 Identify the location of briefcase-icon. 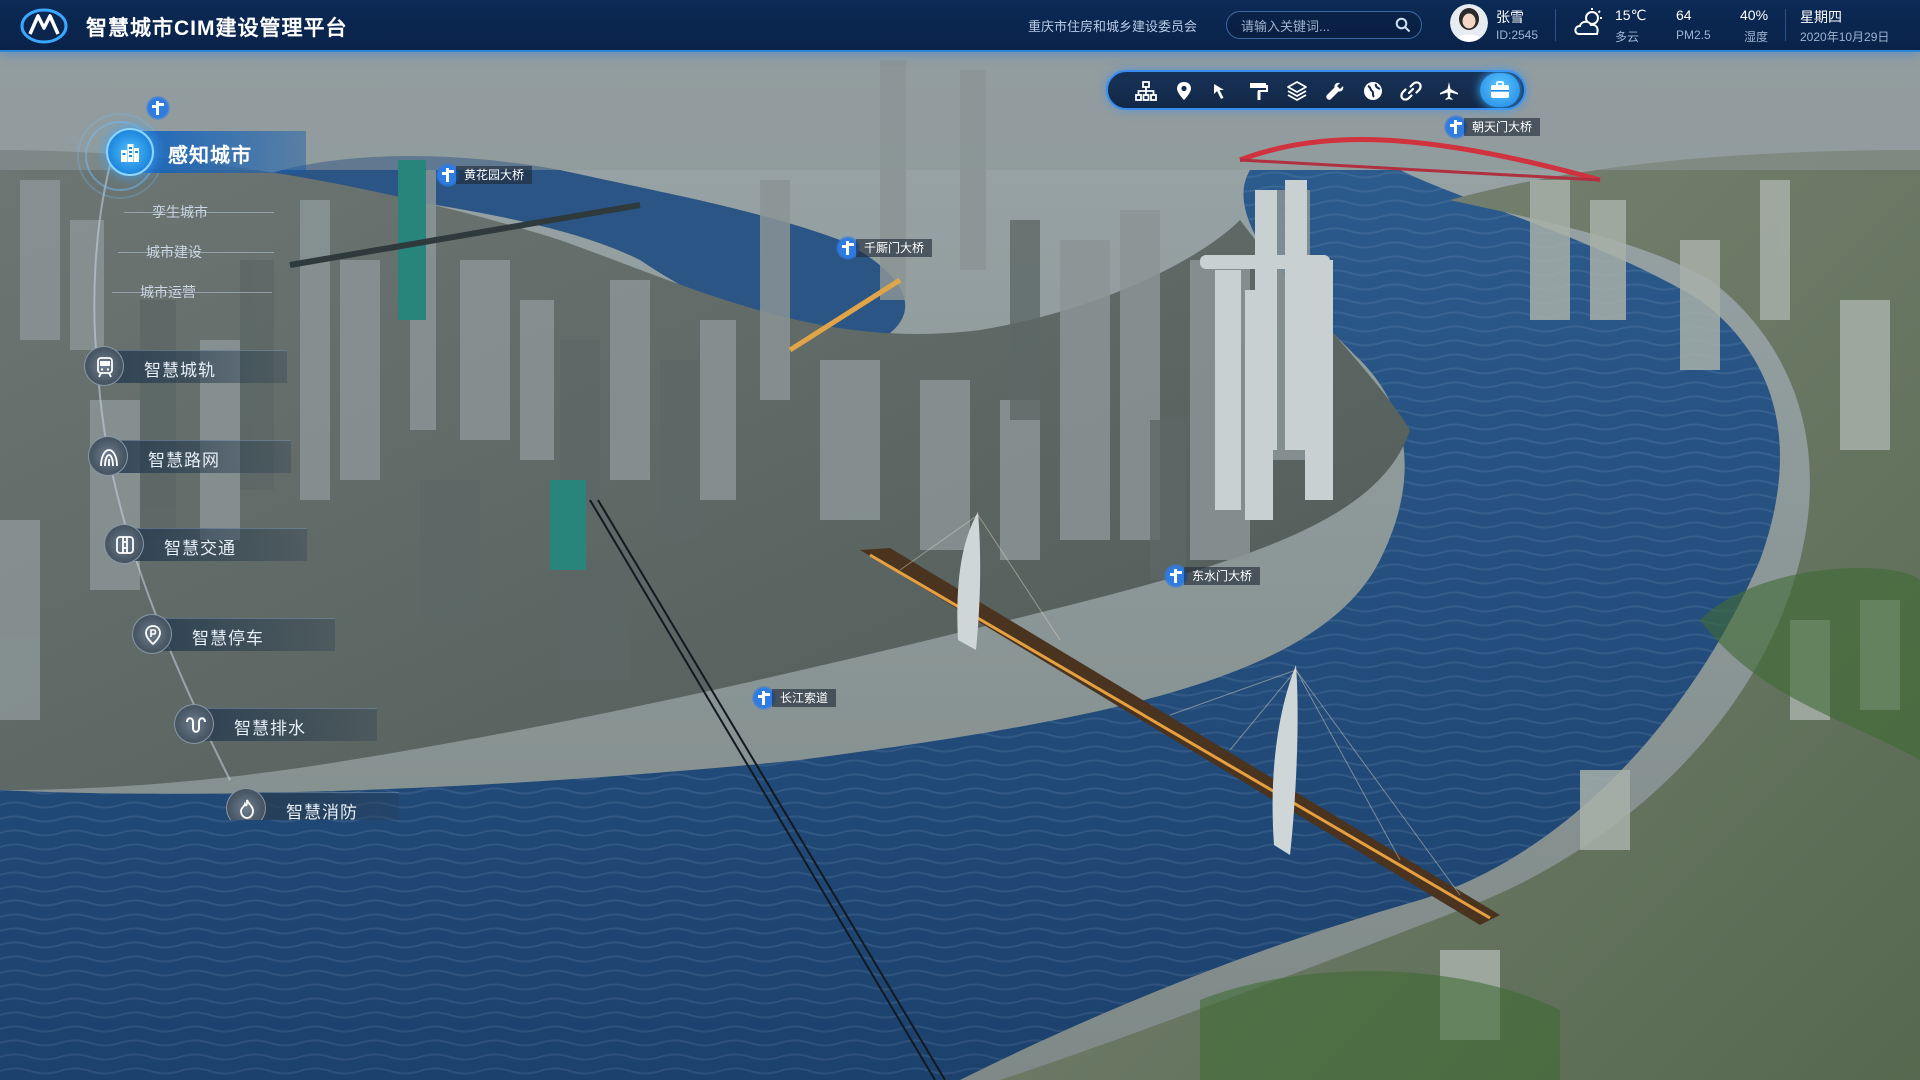
(1500, 89).